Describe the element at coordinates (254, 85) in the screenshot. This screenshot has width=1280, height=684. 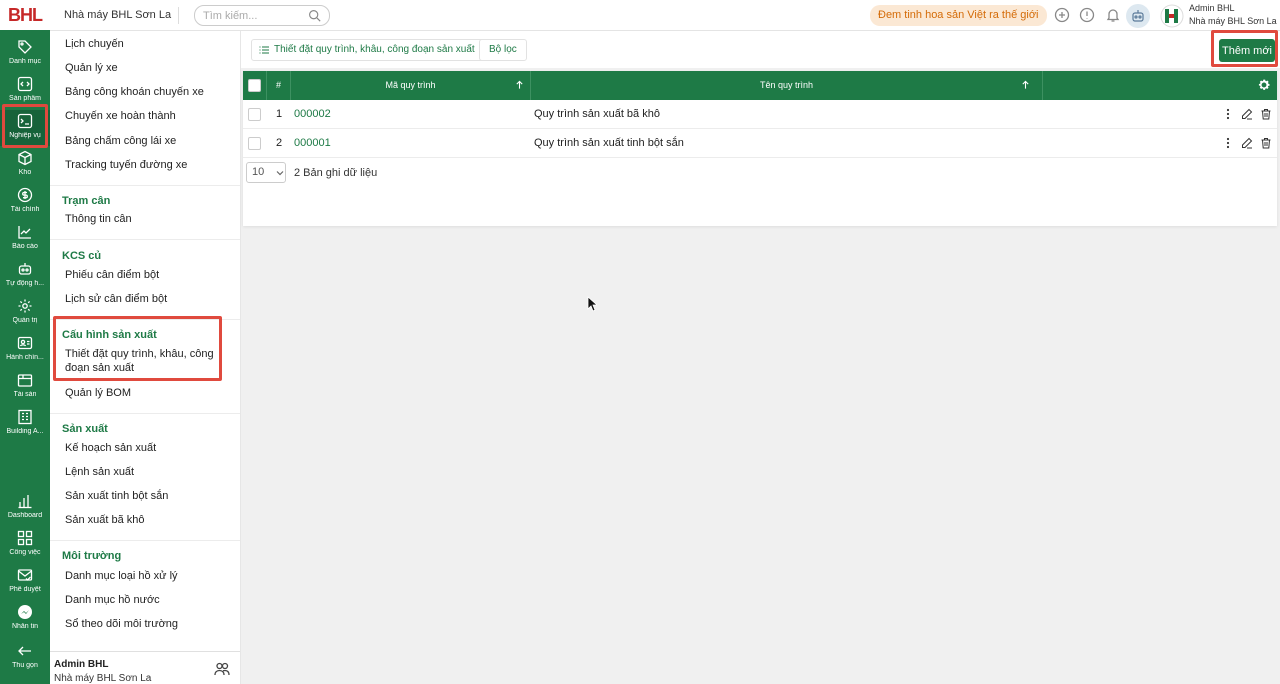
I see `select-all-checkbox` at that location.